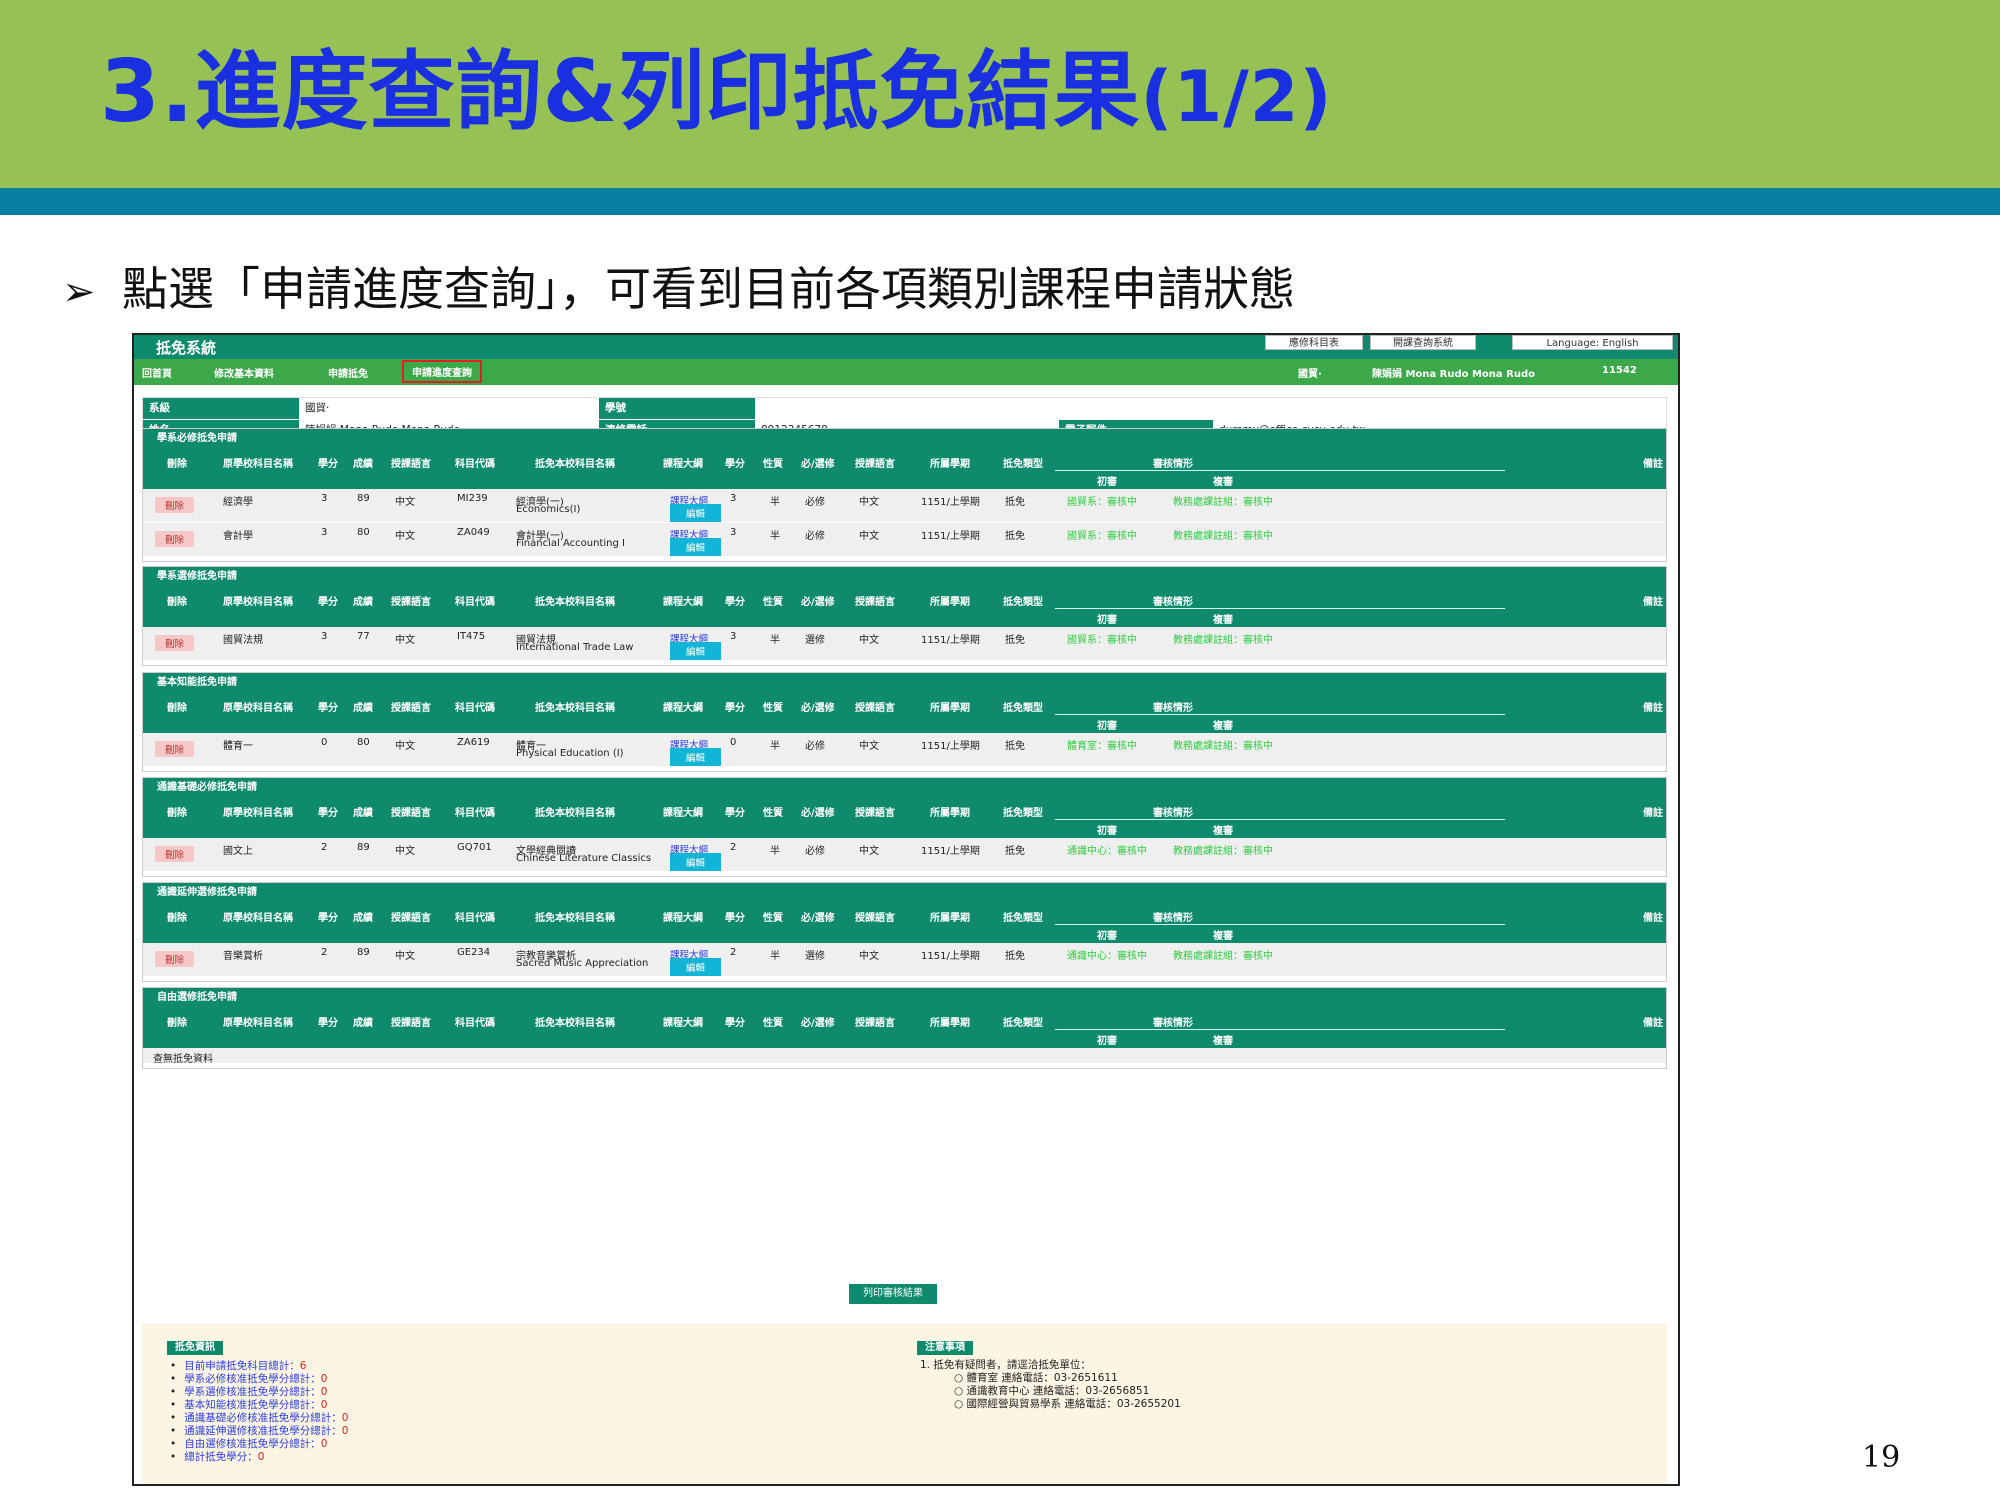  I want to click on summary-label: 總計抵免學分：, so click(221, 1457).